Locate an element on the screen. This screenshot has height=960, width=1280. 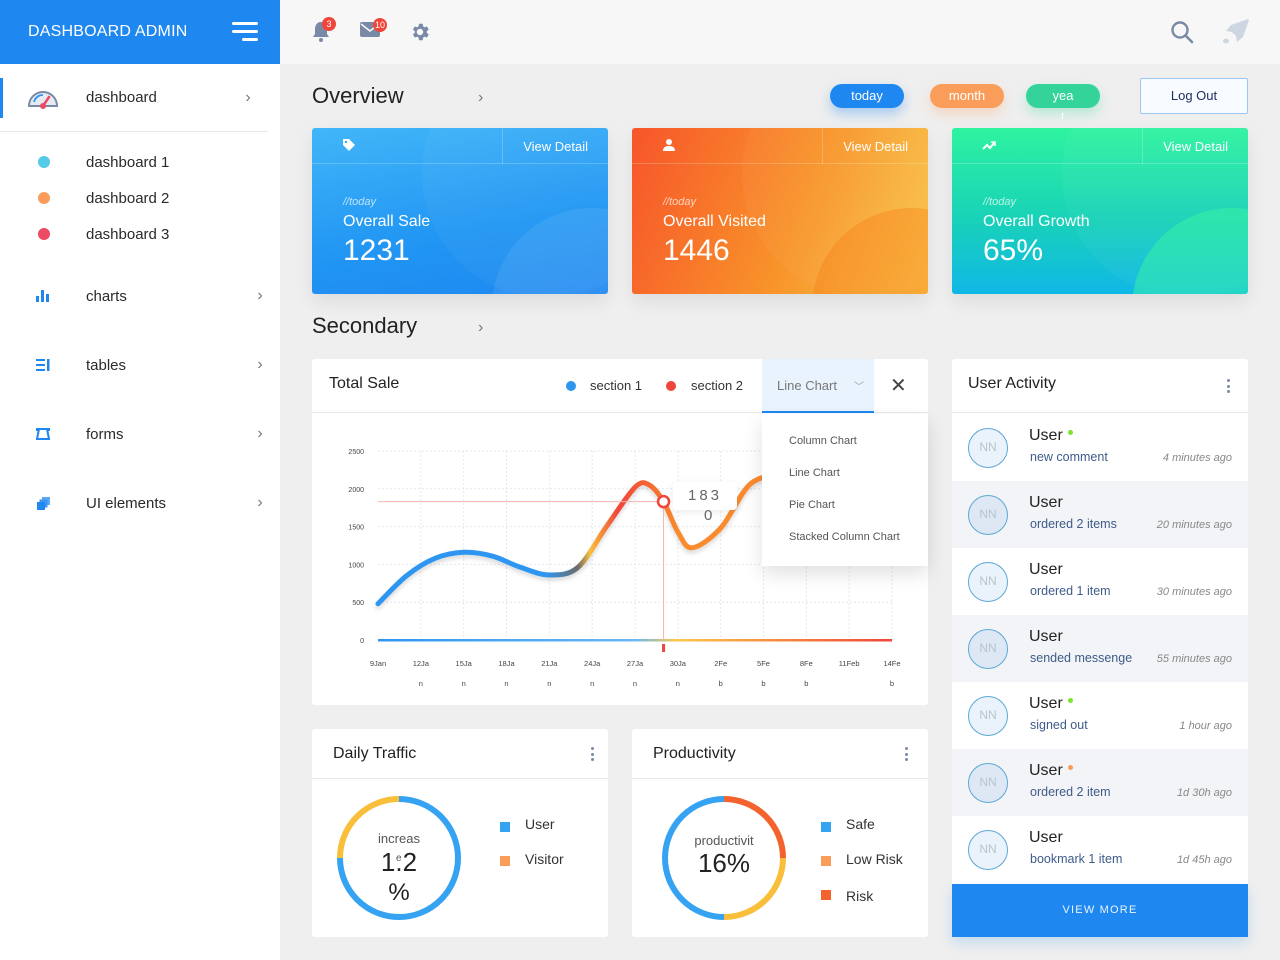
chart-tooltip: 183 is located at coordinates (705, 496).